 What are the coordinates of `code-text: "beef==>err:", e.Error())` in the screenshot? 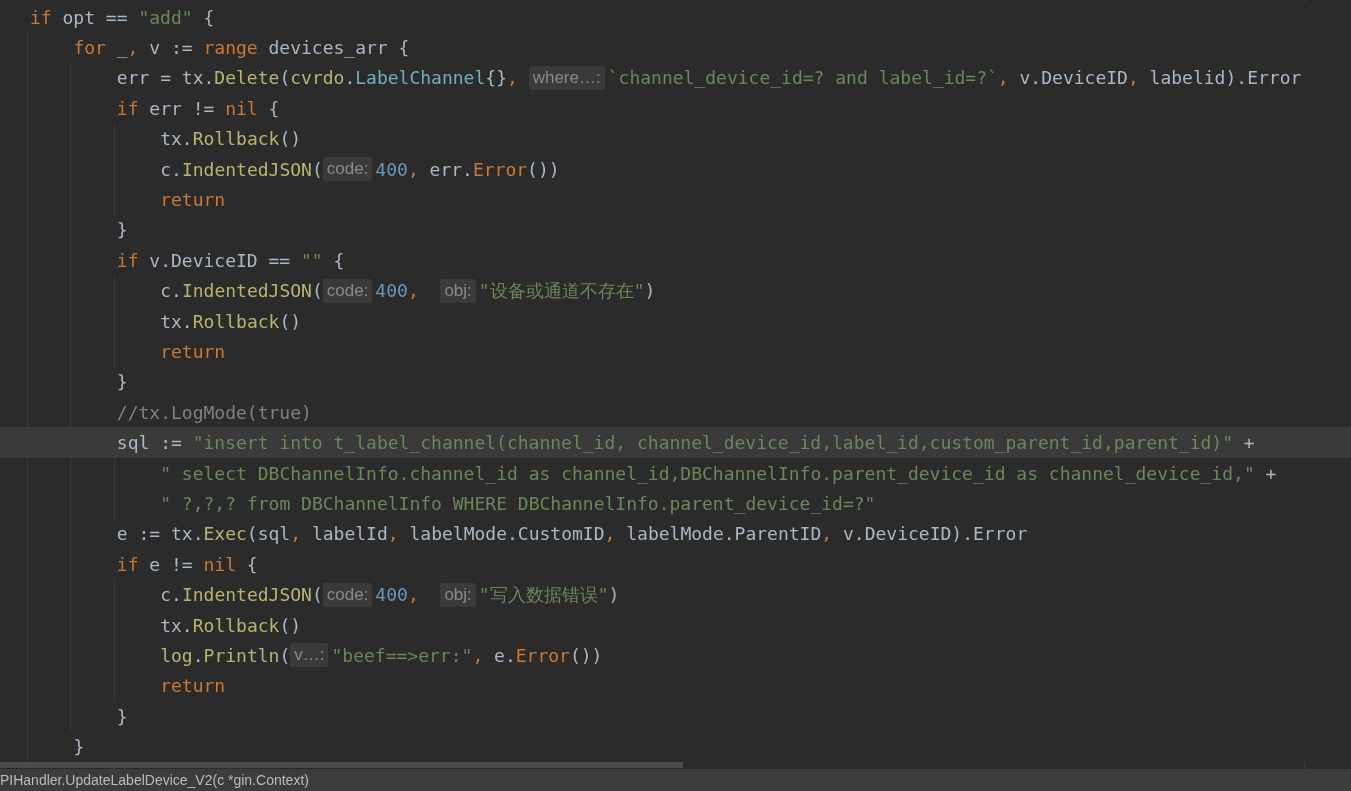 It's located at (467, 655).